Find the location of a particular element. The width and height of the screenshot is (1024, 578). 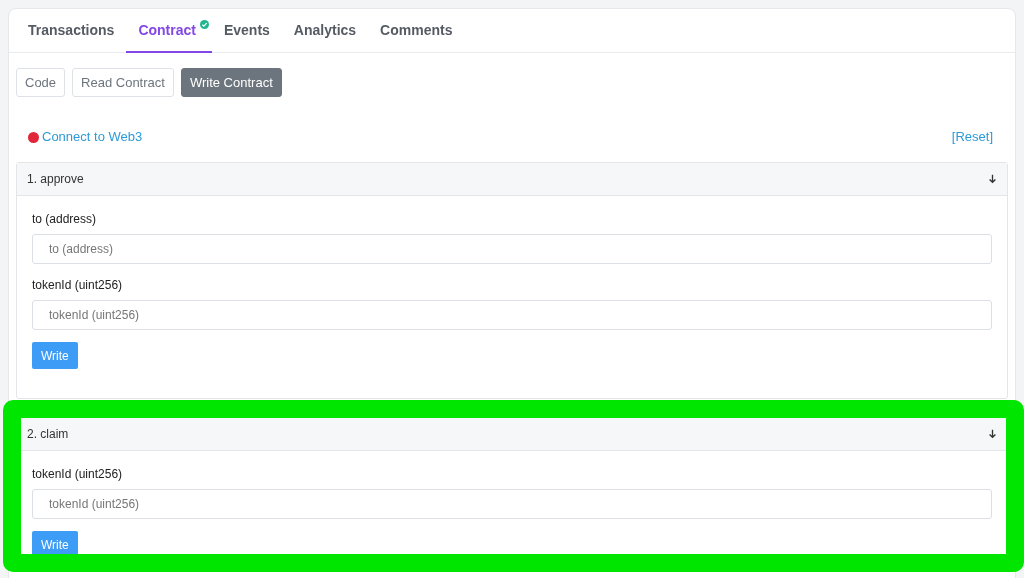

connect-link: Connect to Web3 is located at coordinates (92, 137).